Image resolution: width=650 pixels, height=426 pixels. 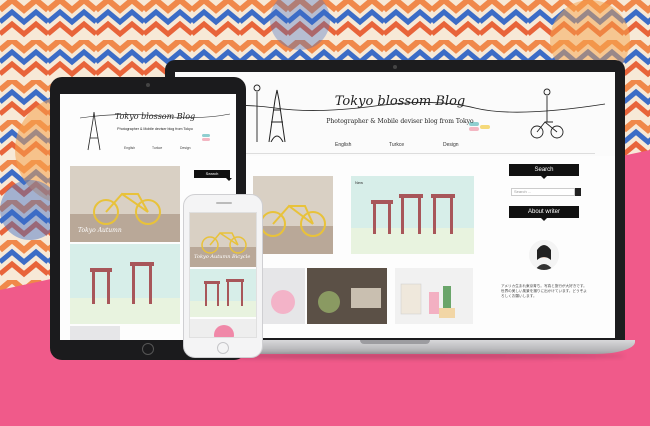 What do you see at coordinates (224, 203) in the screenshot?
I see `phone-speaker` at bounding box center [224, 203].